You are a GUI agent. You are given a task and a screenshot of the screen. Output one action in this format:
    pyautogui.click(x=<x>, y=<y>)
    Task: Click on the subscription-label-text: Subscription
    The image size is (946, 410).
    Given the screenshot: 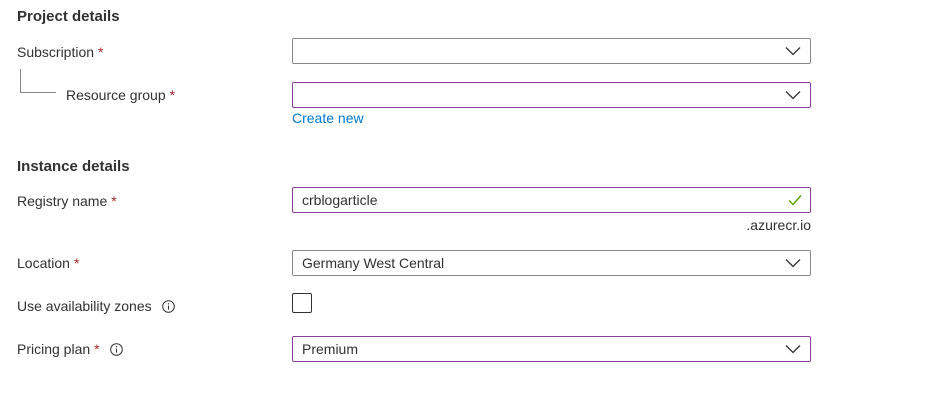 What is the action you would take?
    pyautogui.click(x=56, y=52)
    